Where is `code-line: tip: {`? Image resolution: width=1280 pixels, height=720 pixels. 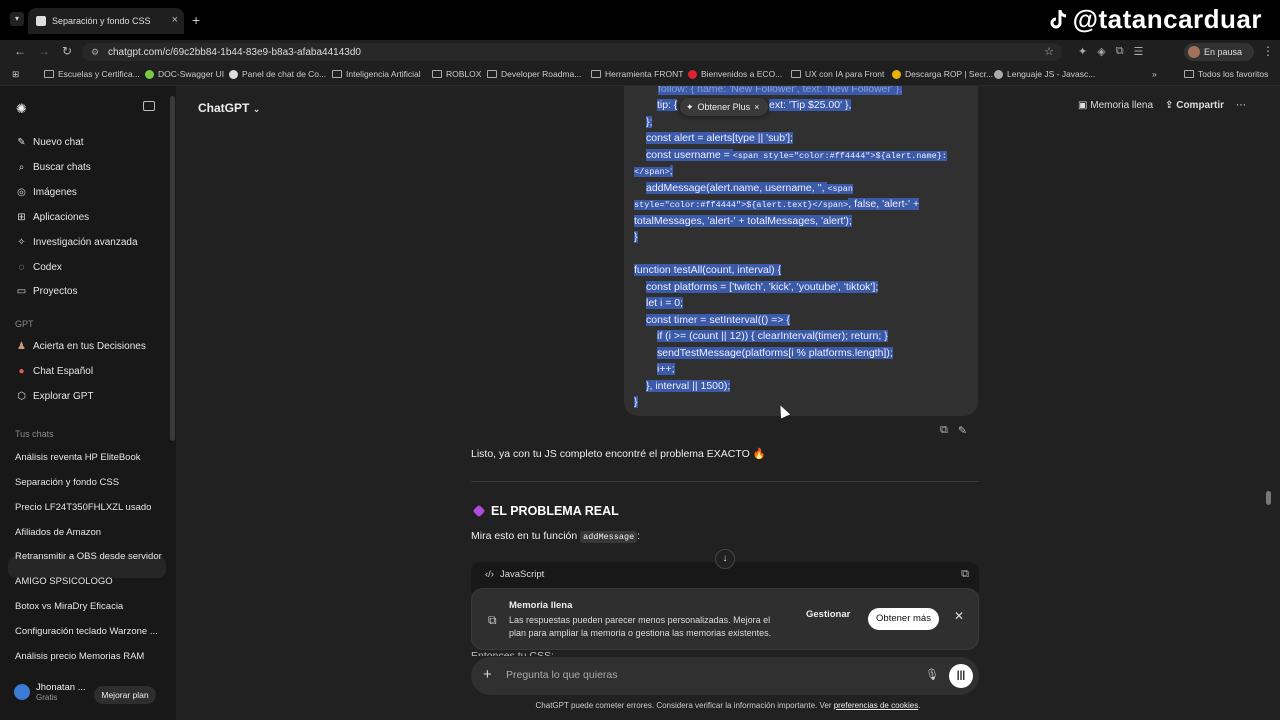
code-line: tip: { is located at coordinates (667, 105).